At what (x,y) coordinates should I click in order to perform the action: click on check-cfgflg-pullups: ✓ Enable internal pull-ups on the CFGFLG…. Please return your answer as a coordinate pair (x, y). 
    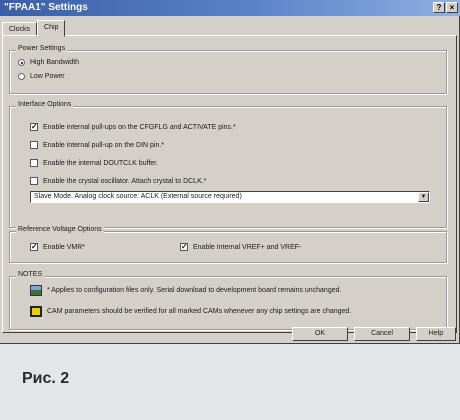
    Looking at the image, I should click on (133, 127).